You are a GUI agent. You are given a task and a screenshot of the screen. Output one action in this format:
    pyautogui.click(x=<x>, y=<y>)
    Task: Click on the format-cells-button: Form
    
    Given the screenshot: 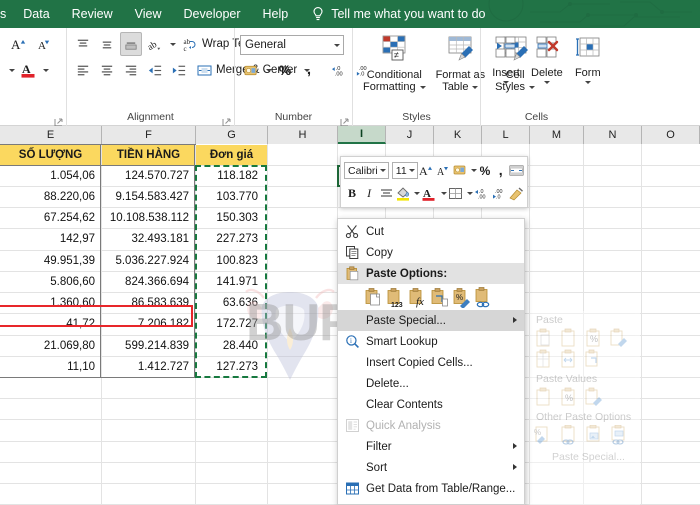 What is the action you would take?
    pyautogui.click(x=585, y=59)
    